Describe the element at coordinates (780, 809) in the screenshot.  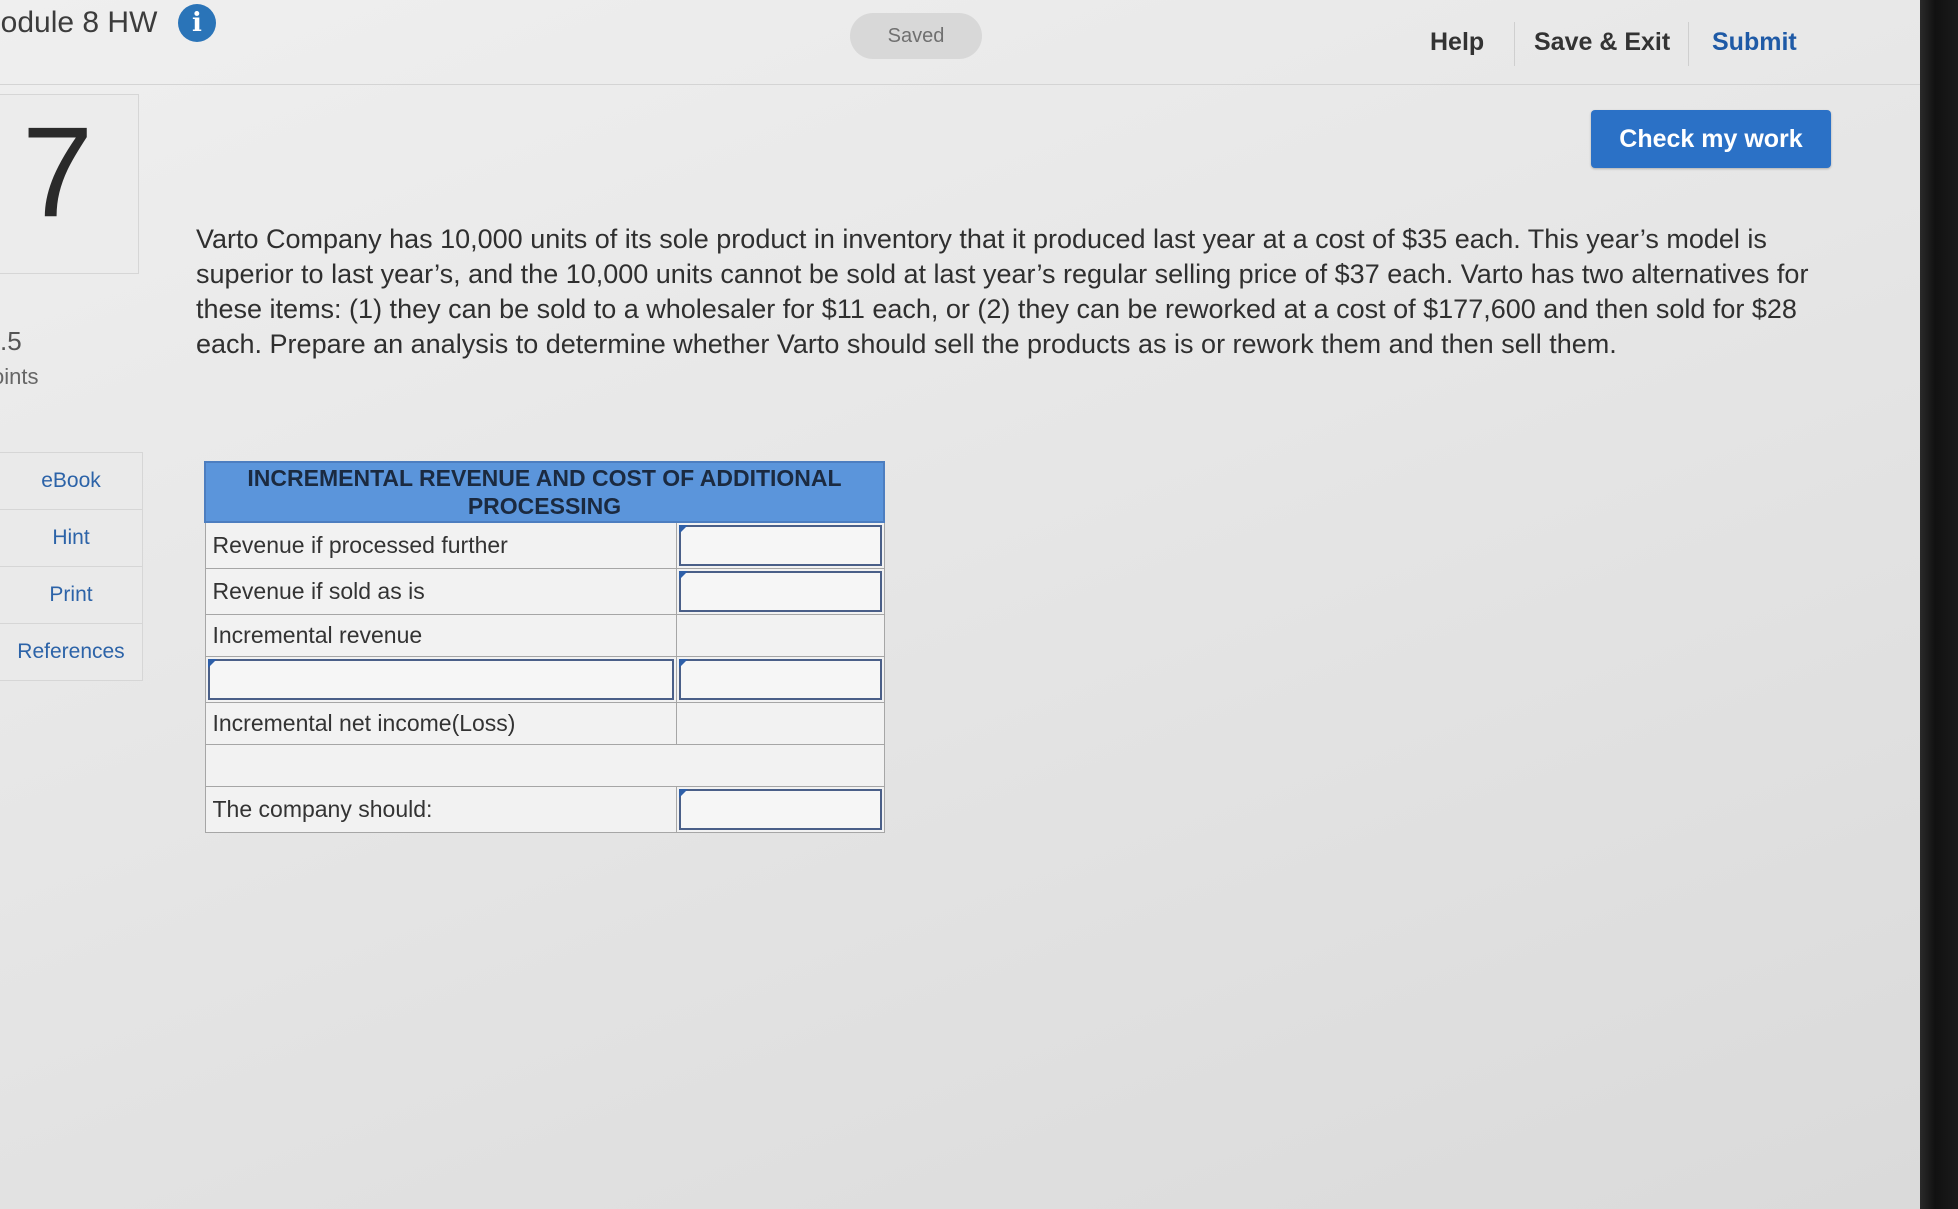
I see `company-decision-select` at that location.